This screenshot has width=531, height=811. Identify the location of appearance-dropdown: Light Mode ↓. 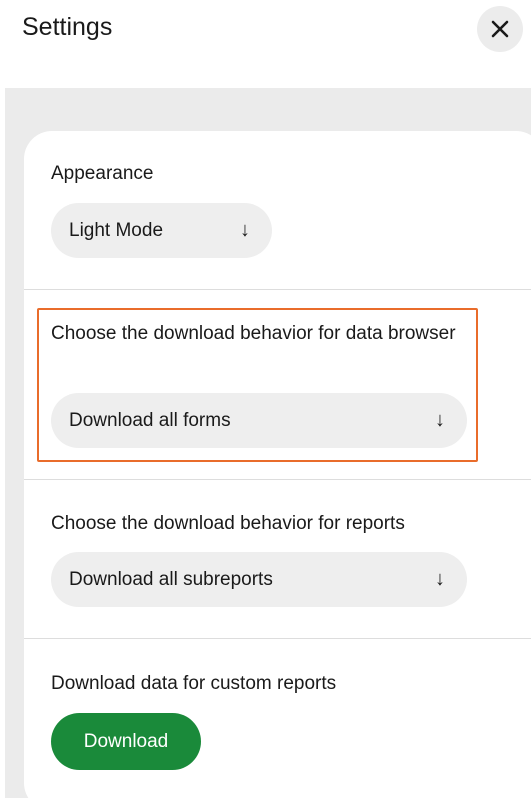
(161, 230).